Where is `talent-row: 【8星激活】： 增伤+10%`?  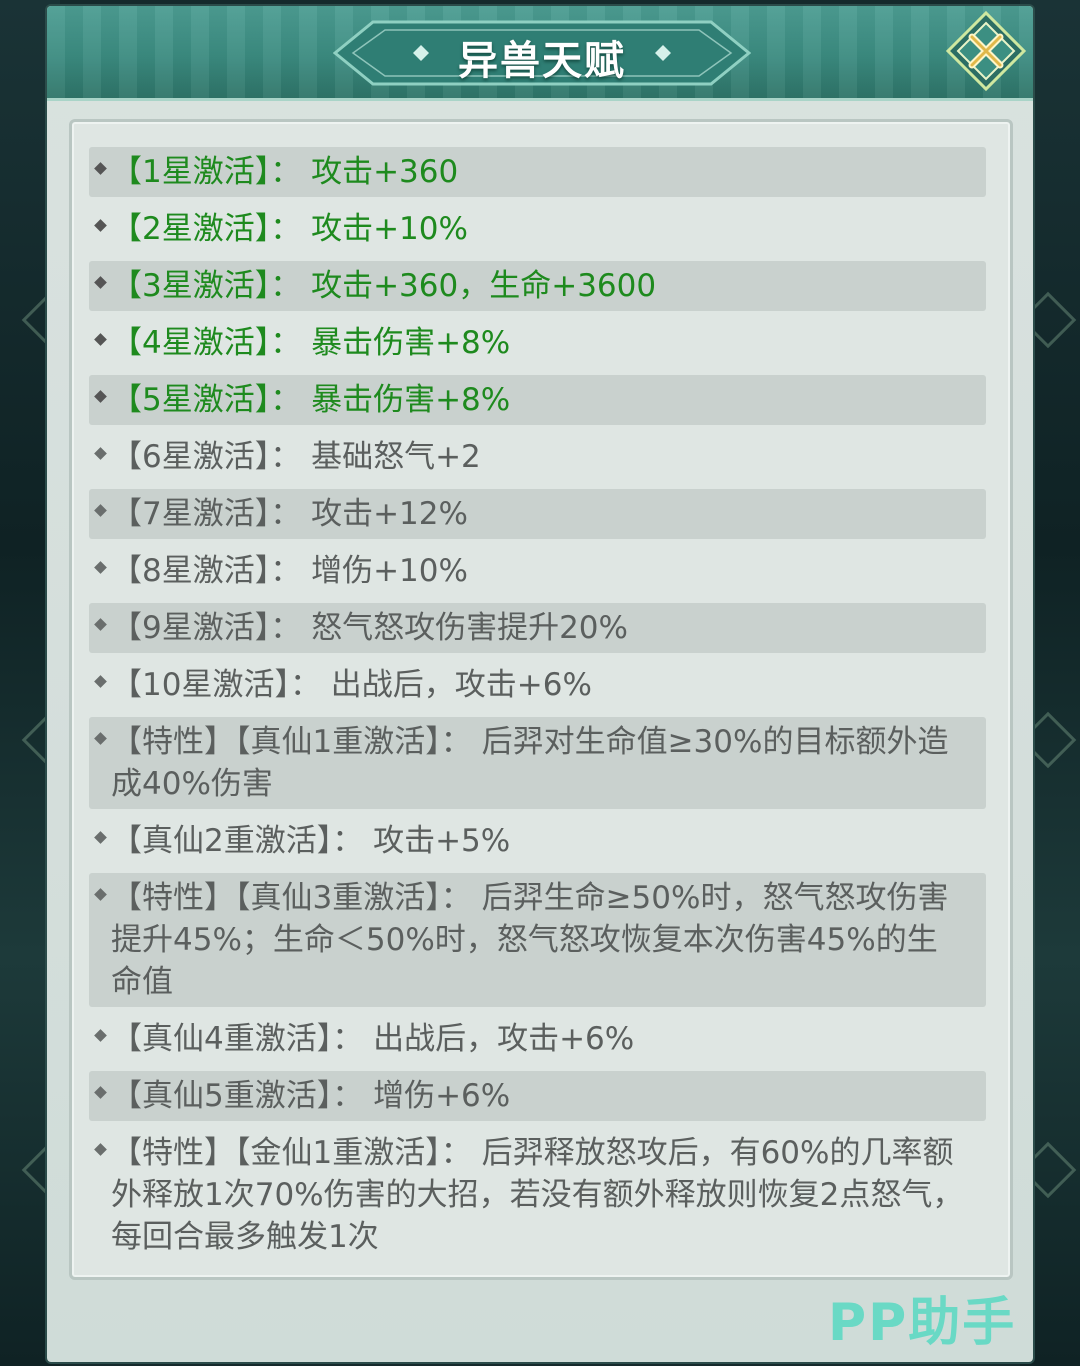
talent-row: 【8星激活】： 增伤+10% is located at coordinates (537, 571).